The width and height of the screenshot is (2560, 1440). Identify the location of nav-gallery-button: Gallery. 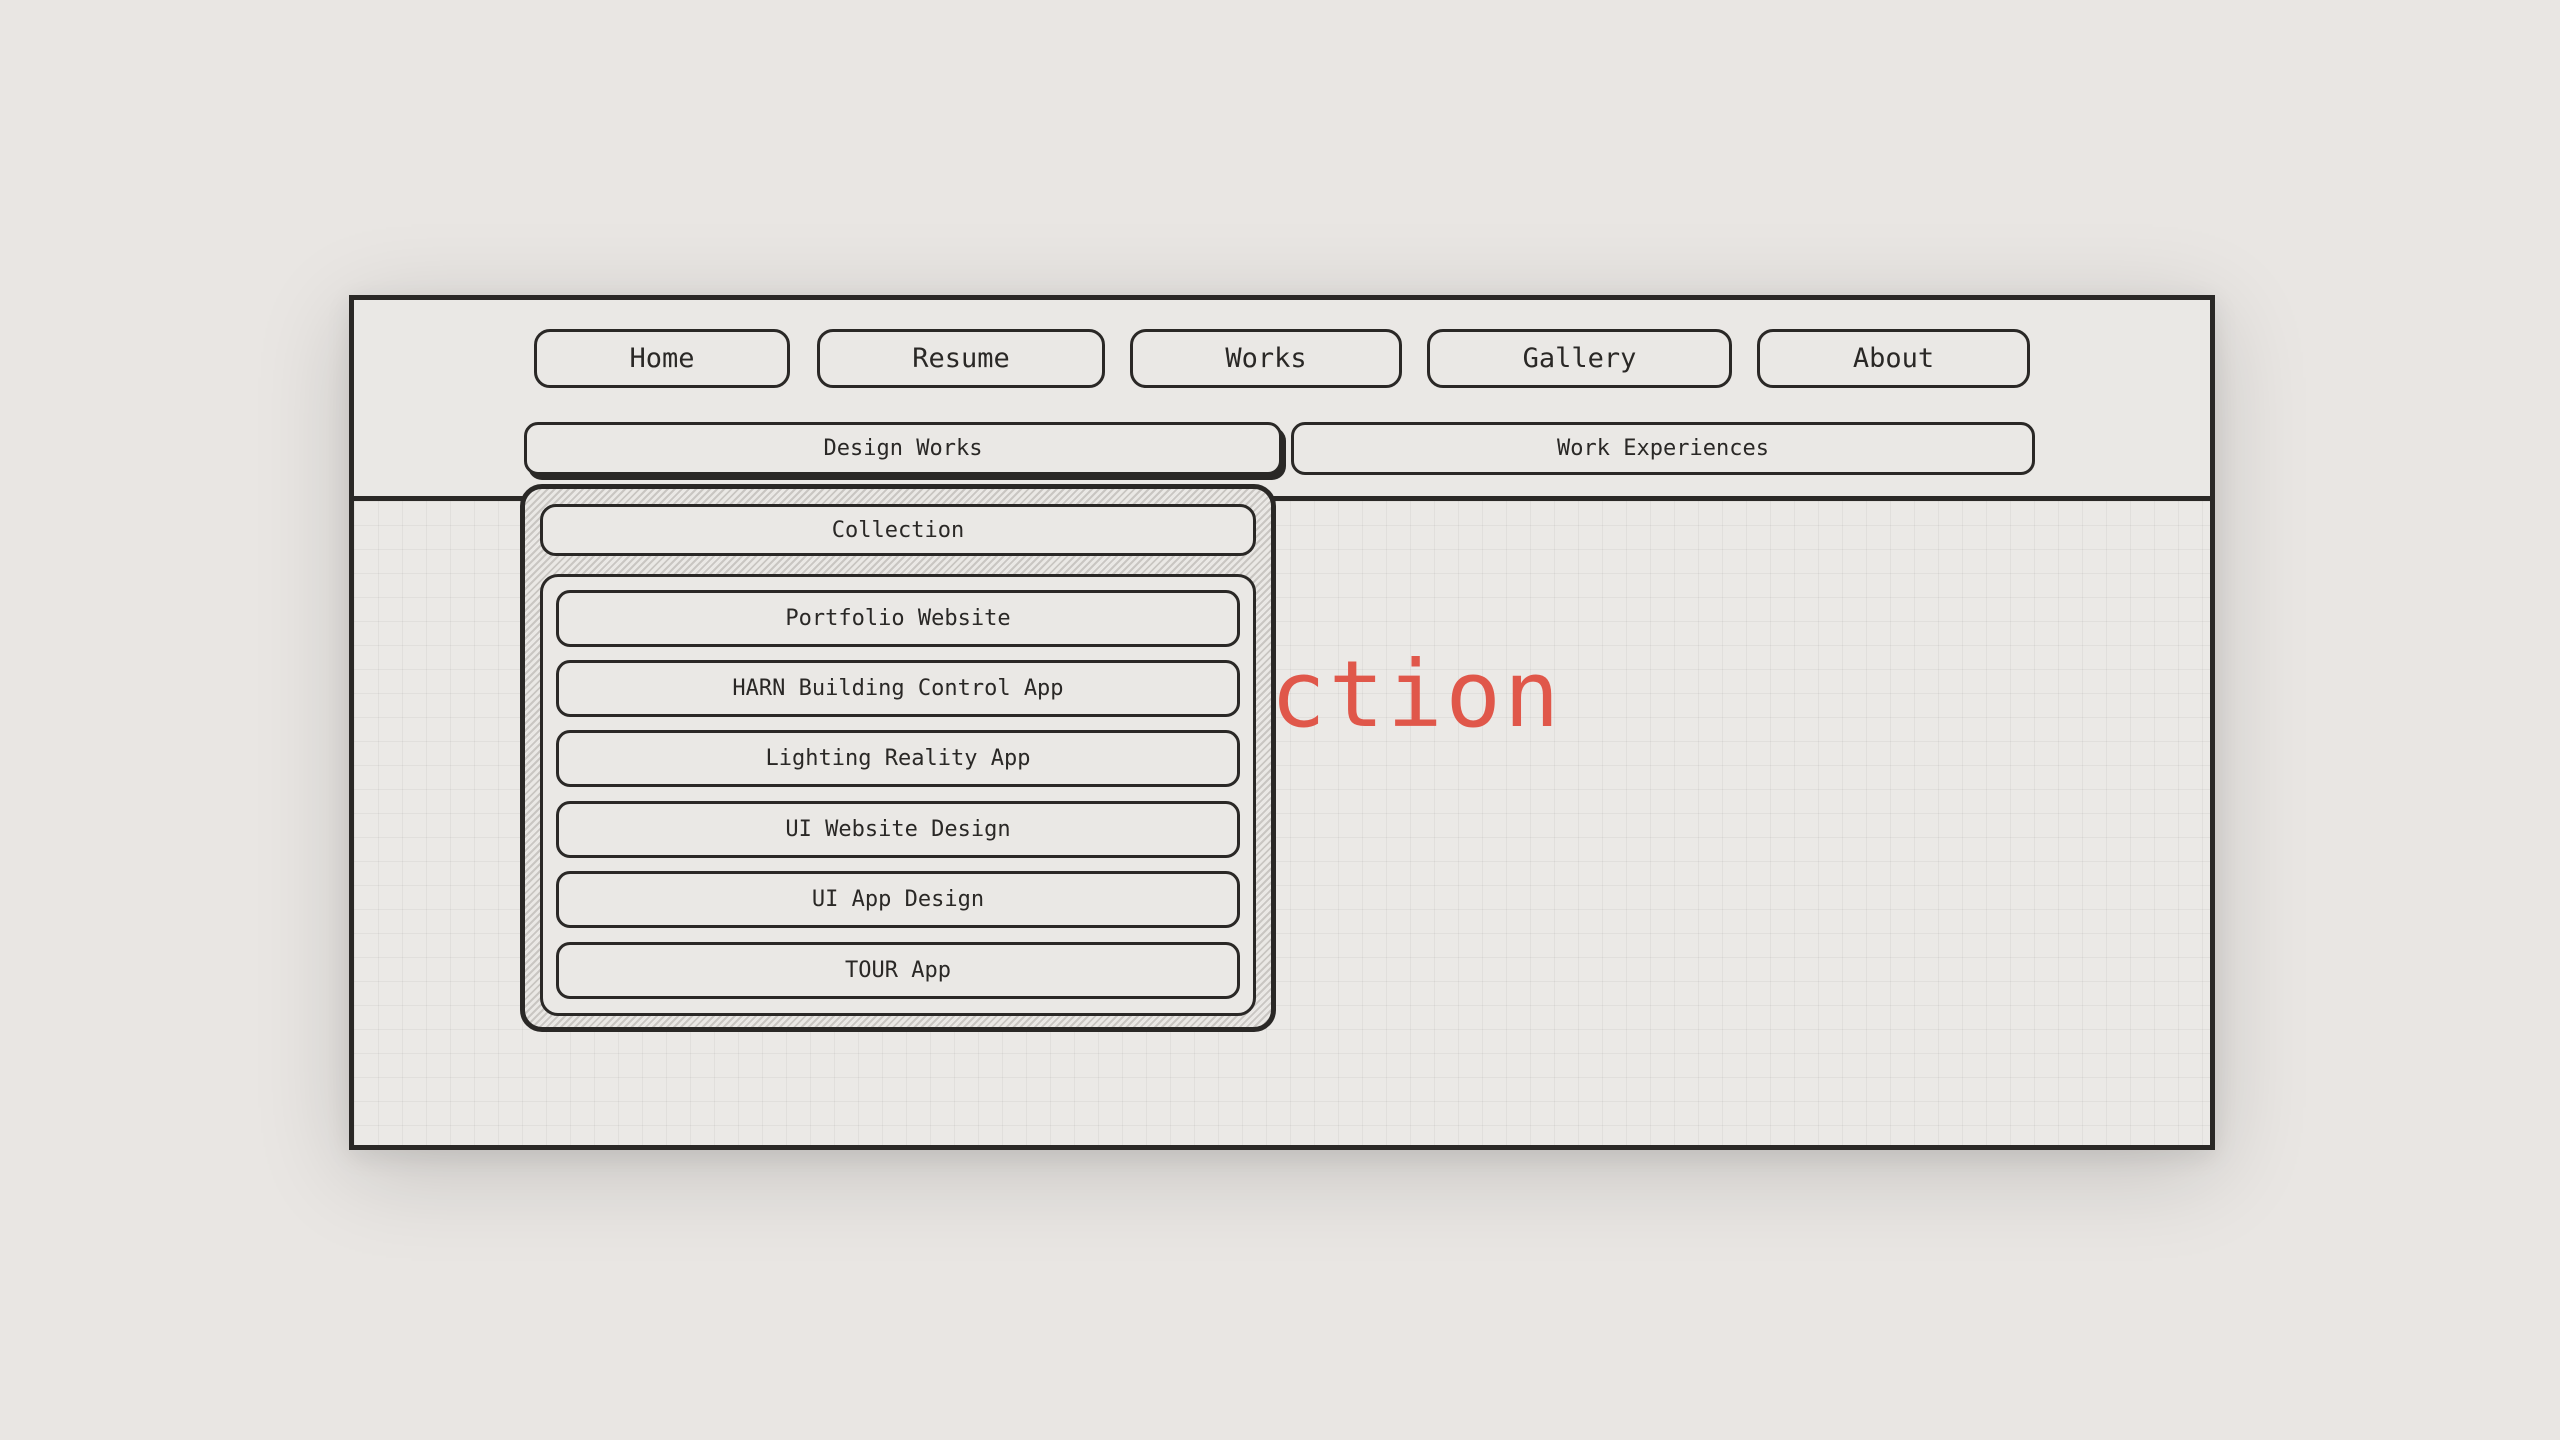
(1579, 358).